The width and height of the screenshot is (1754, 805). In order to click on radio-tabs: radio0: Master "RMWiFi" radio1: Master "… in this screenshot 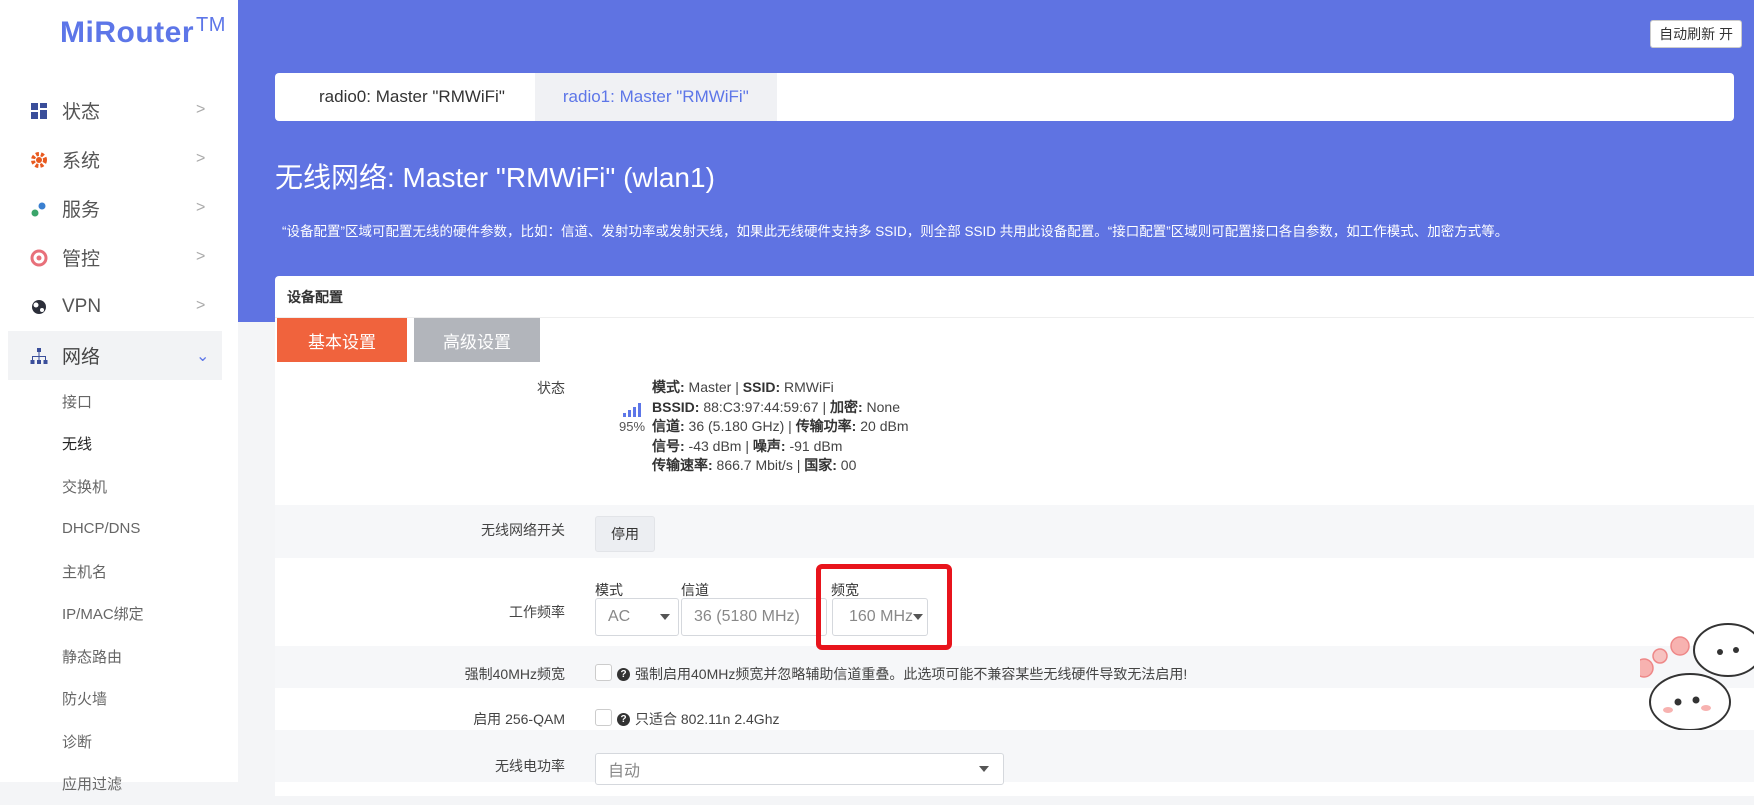, I will do `click(1004, 97)`.